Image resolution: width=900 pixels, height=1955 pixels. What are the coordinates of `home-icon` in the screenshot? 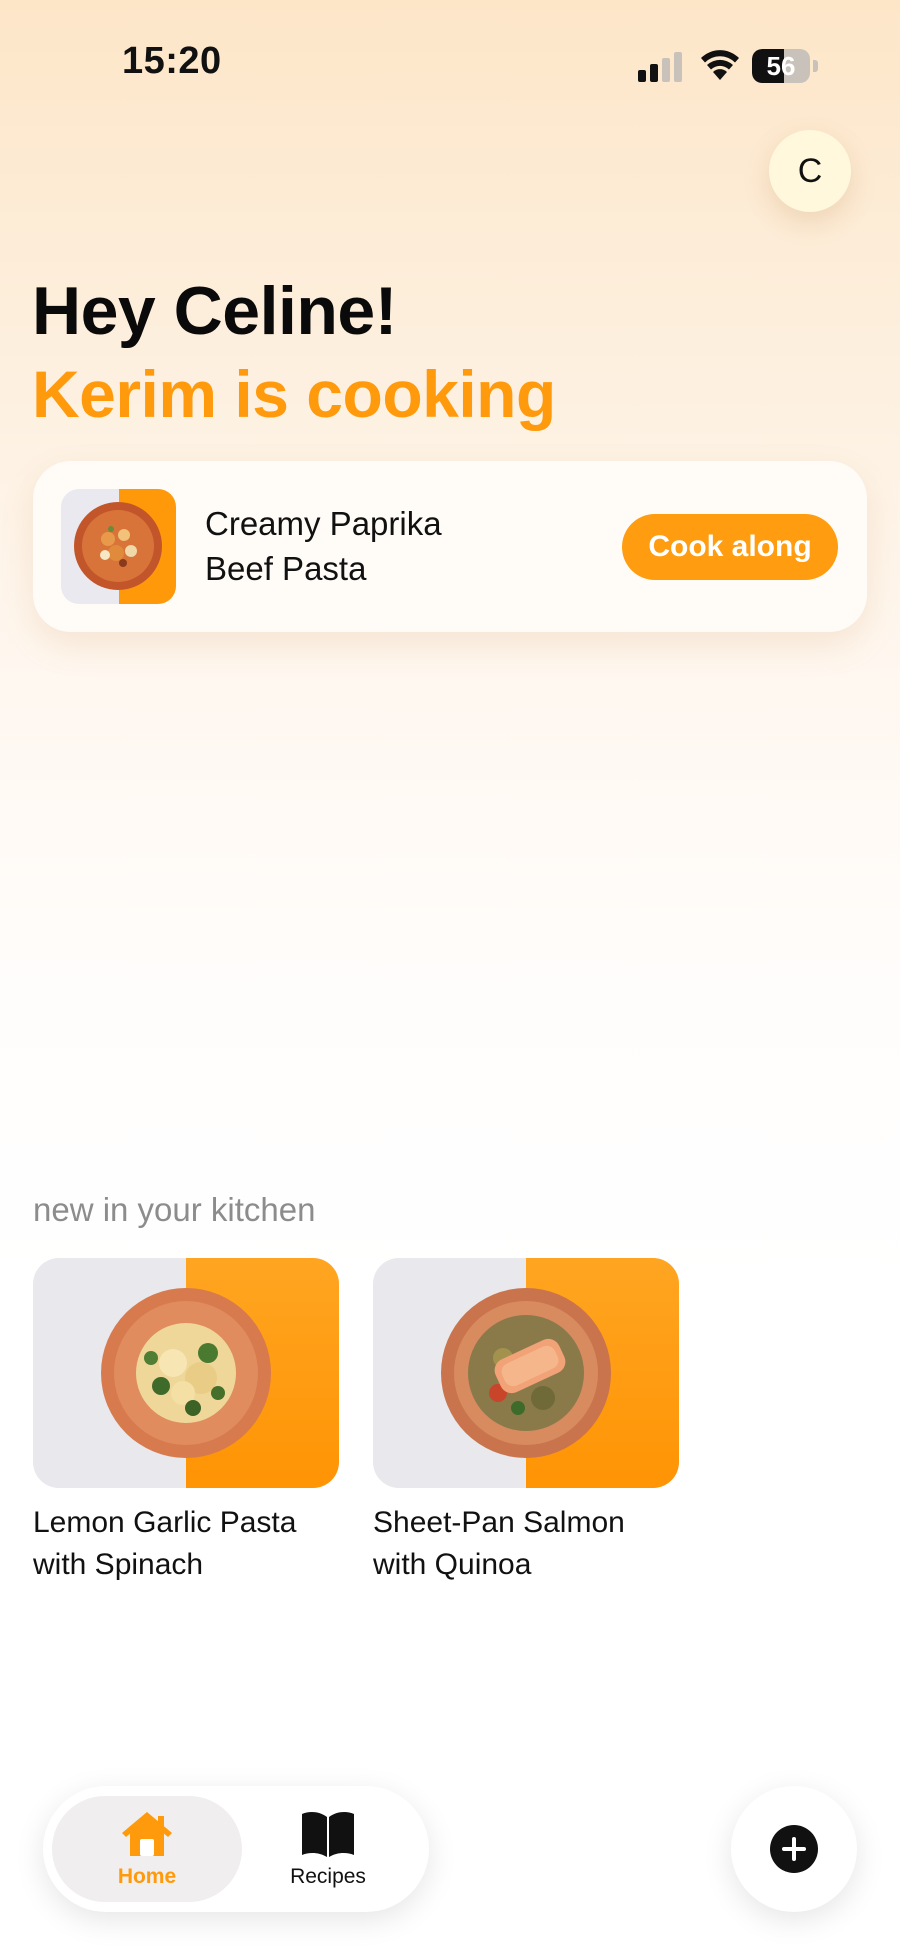 It's located at (147, 1834).